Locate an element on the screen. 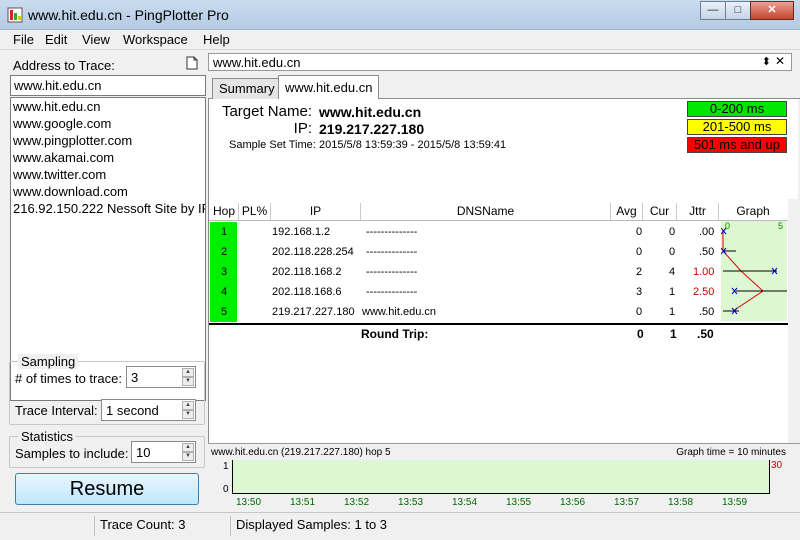 The width and height of the screenshot is (800, 540). tab-target: www.hit.edu.cn is located at coordinates (329, 87).